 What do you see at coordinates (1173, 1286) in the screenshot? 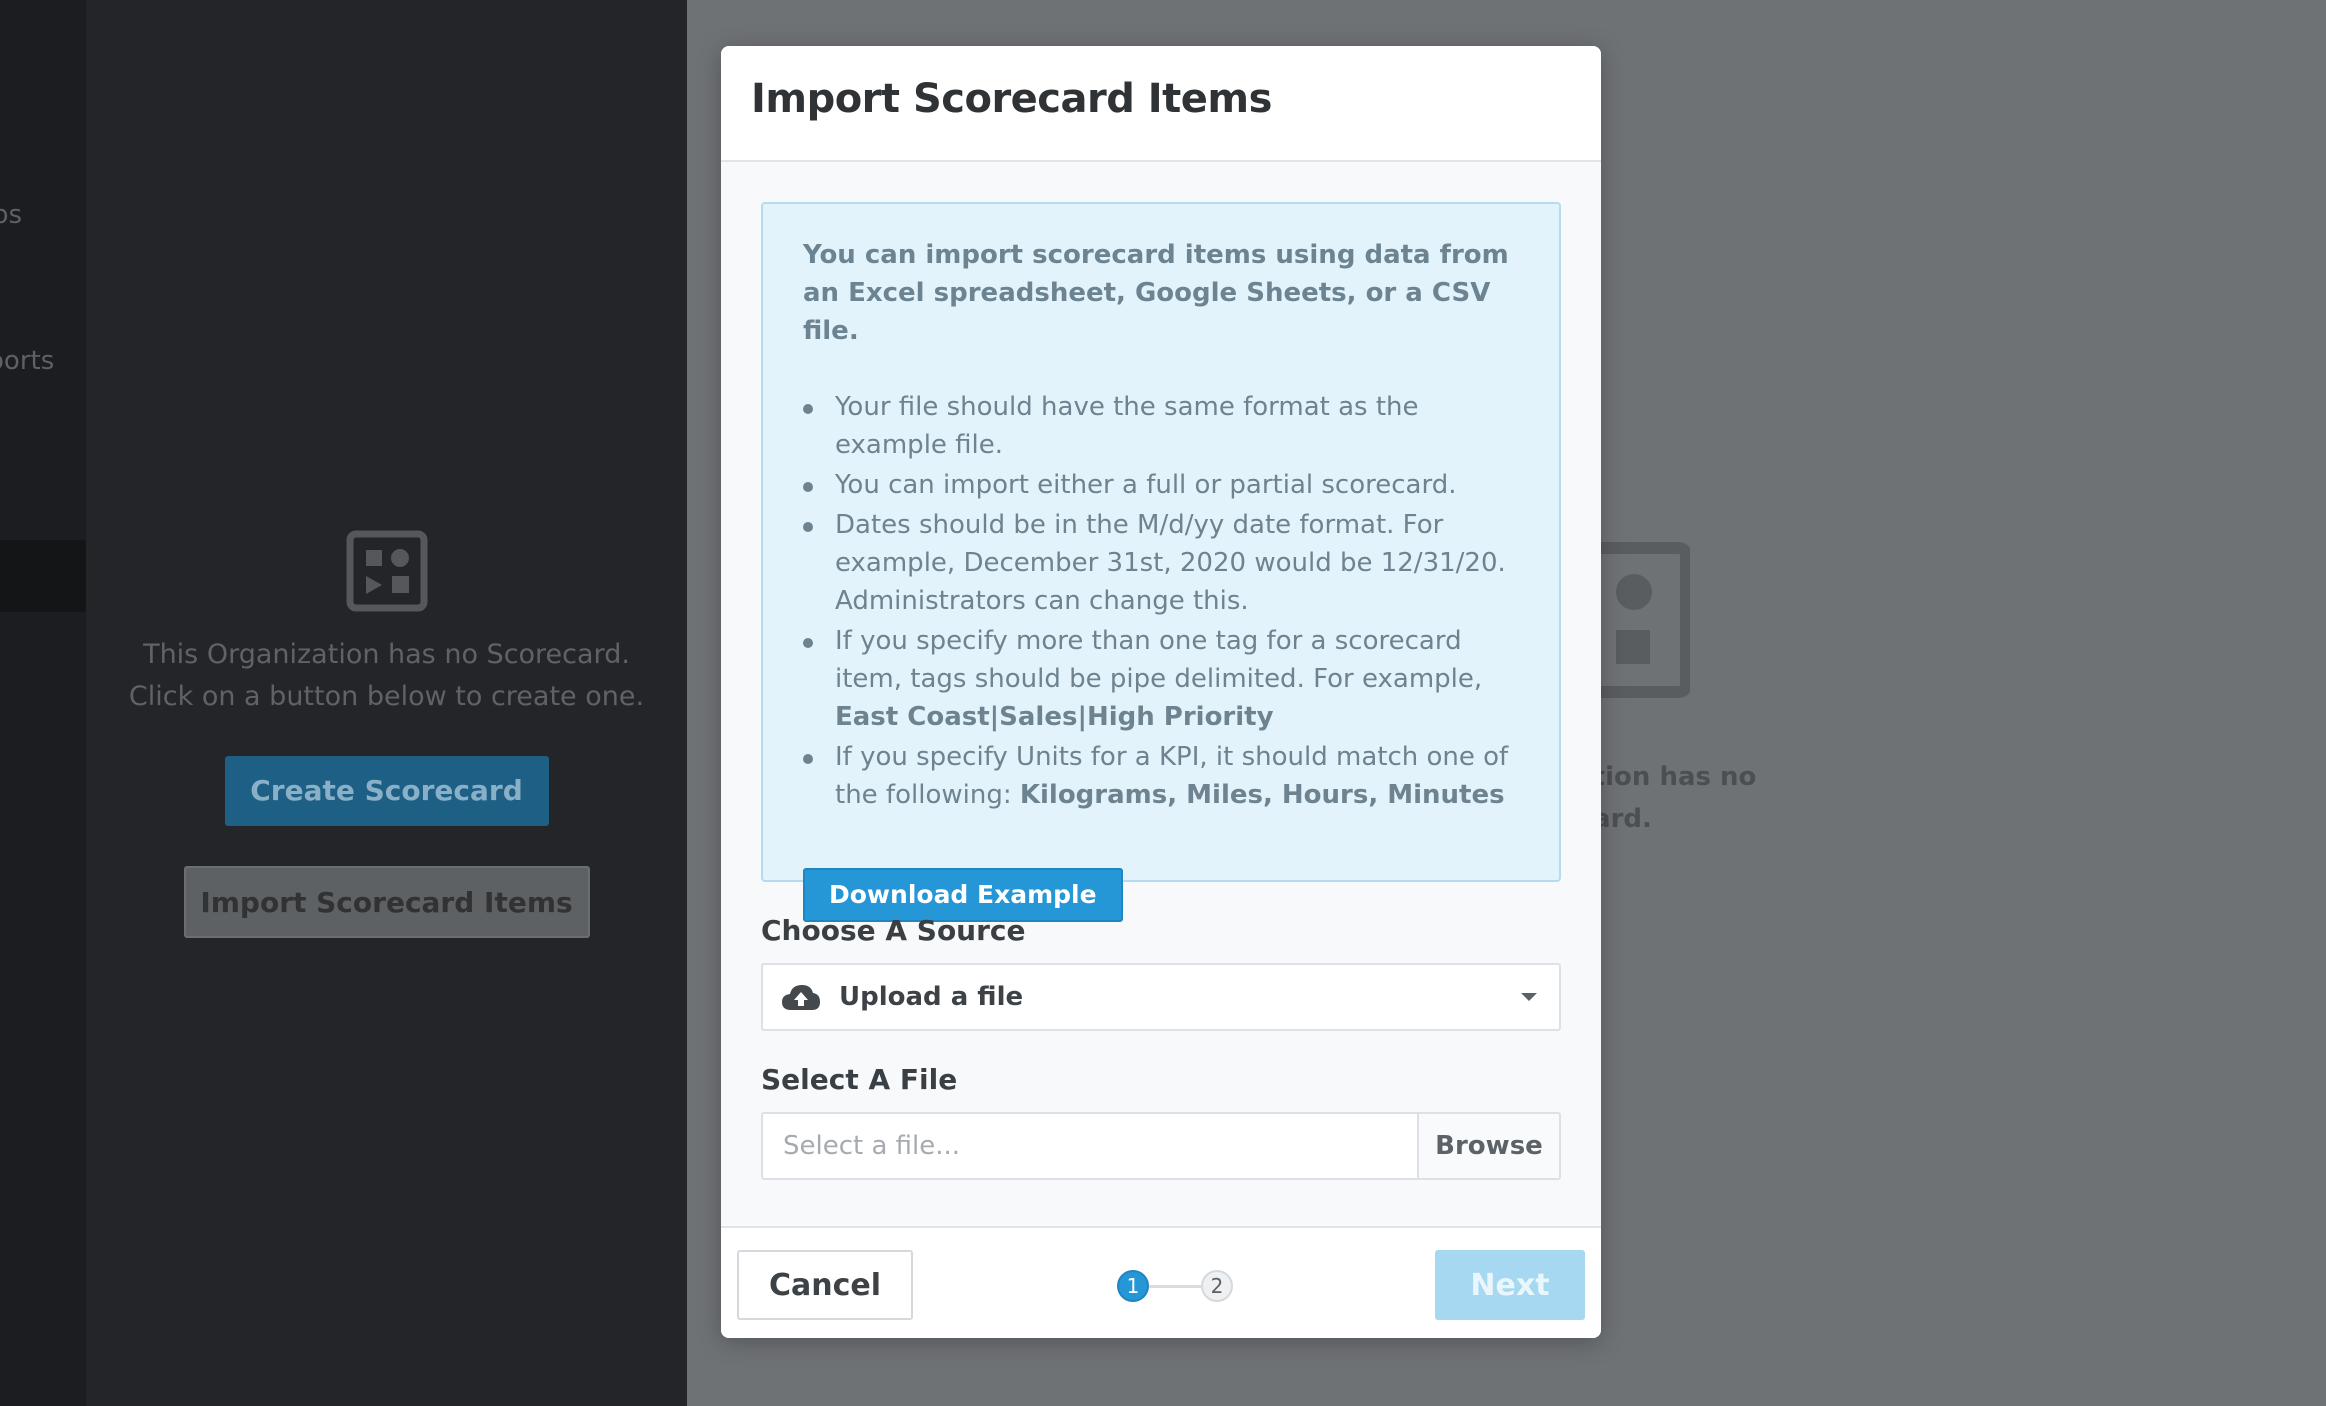
I see `step-connector` at bounding box center [1173, 1286].